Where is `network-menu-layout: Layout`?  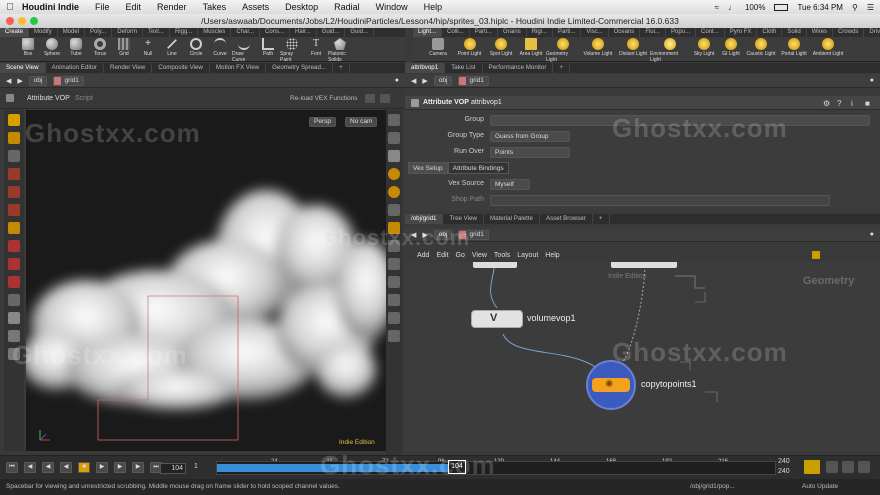
network-menu-layout: Layout is located at coordinates (527, 255).